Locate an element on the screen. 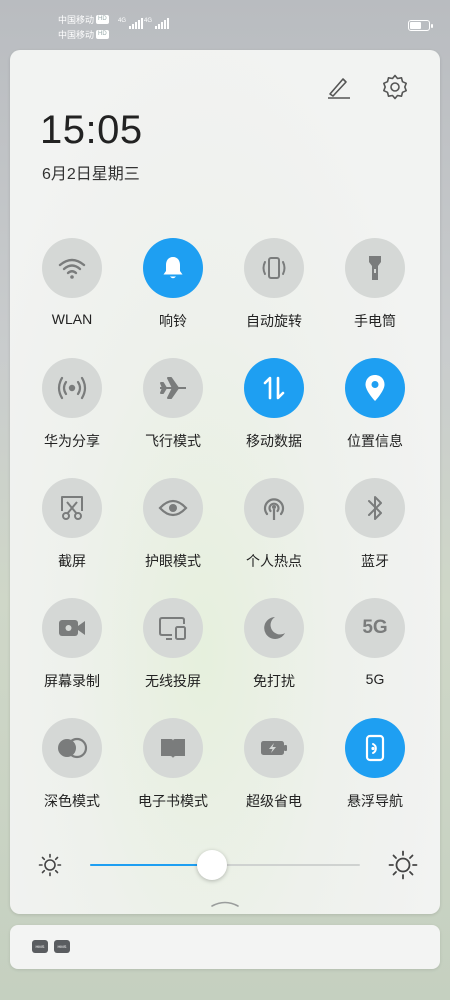 This screenshot has height=1000, width=450. toggle-location: 位置信息 is located at coordinates (375, 404).